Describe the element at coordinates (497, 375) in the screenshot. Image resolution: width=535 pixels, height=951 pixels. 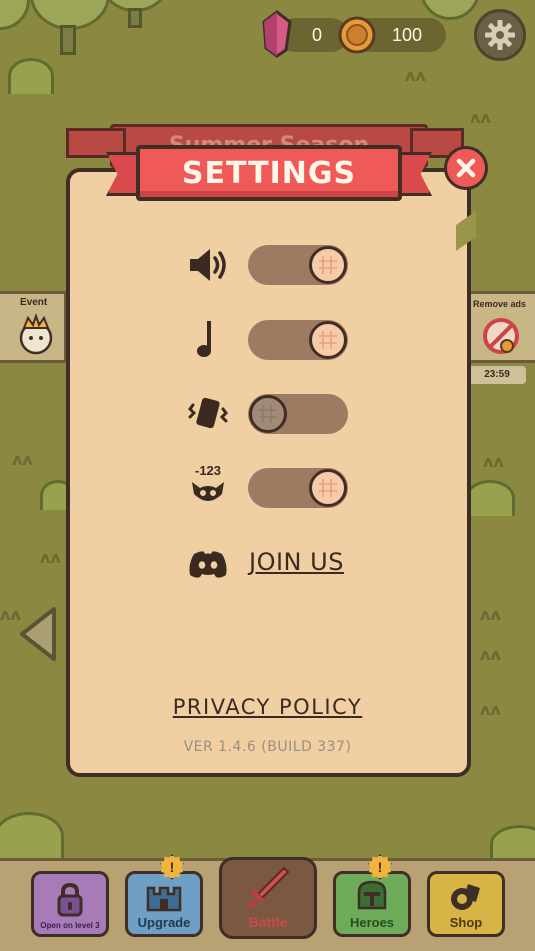
I see `remove-ads-timer: 23:59` at that location.